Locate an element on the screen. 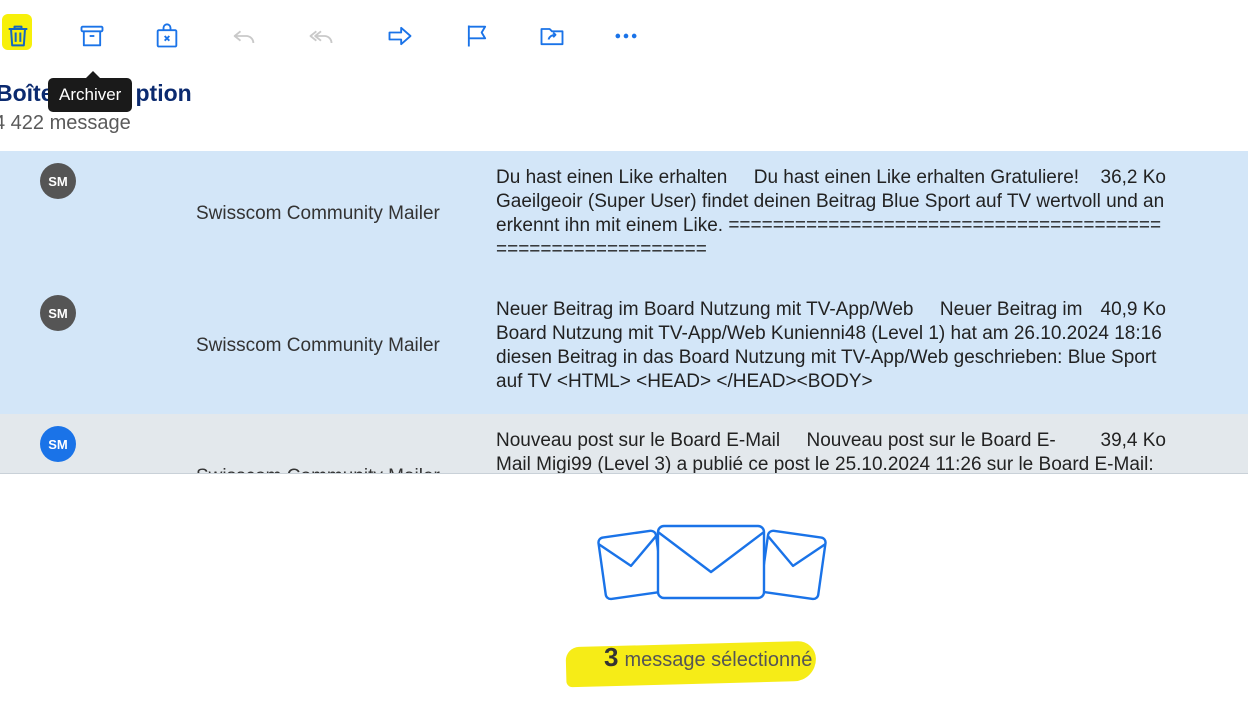  reply-button is located at coordinates (244, 36).